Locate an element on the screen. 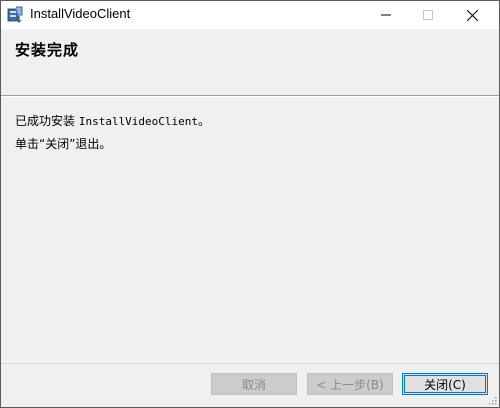 This screenshot has height=408, width=500. cancel-button: 取消 is located at coordinates (254, 384).